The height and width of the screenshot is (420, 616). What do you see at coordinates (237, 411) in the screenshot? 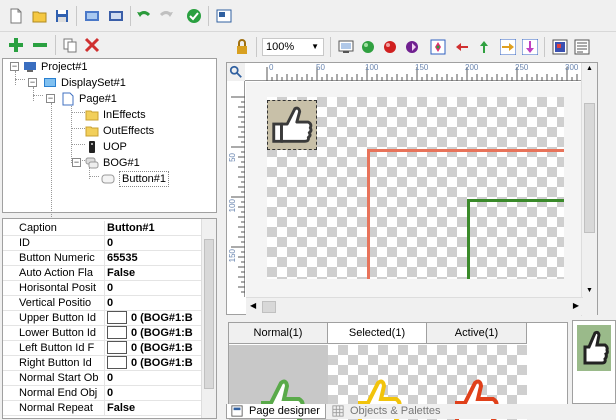
I see `designer-tab-icon` at bounding box center [237, 411].